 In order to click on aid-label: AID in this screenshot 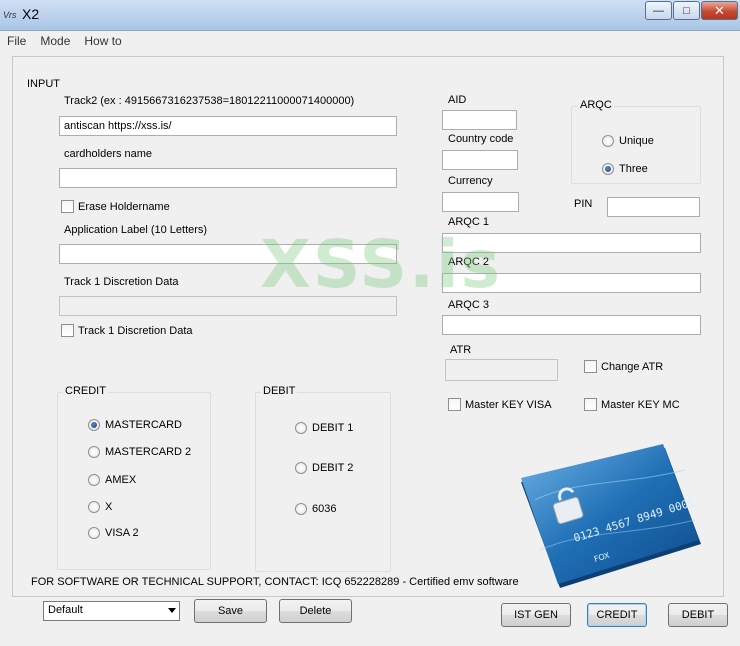, I will do `click(457, 100)`.